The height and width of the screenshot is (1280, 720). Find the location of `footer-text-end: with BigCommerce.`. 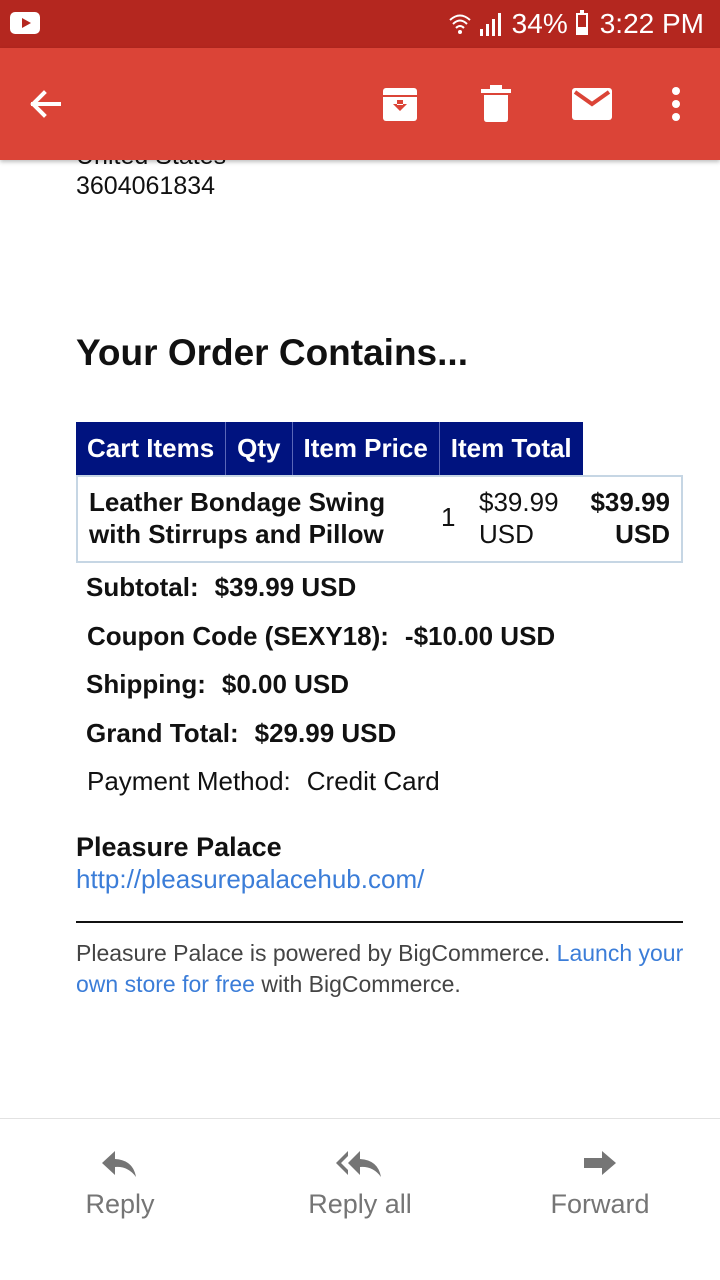

footer-text-end: with BigCommerce. is located at coordinates (357, 984).